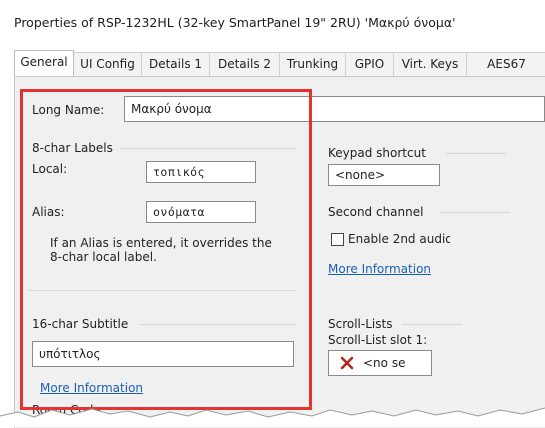  What do you see at coordinates (272, 417) in the screenshot?
I see `torn-edge` at bounding box center [272, 417].